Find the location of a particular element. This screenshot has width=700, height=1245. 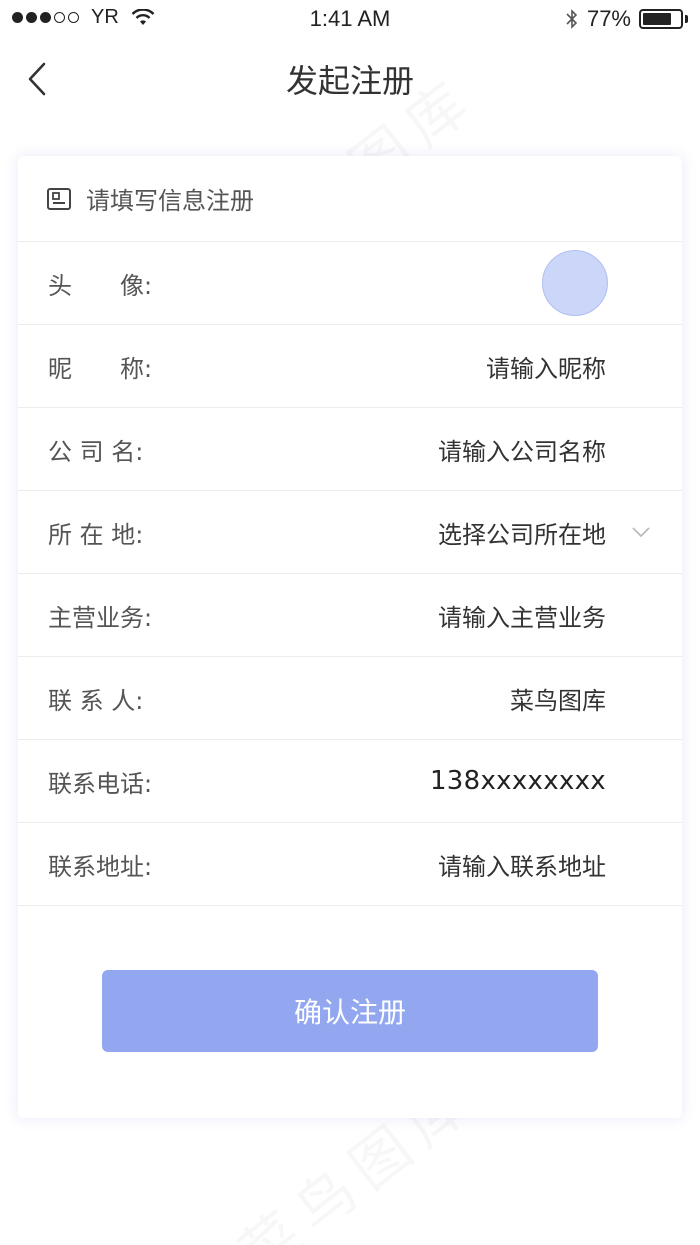

battery-level is located at coordinates (657, 19).